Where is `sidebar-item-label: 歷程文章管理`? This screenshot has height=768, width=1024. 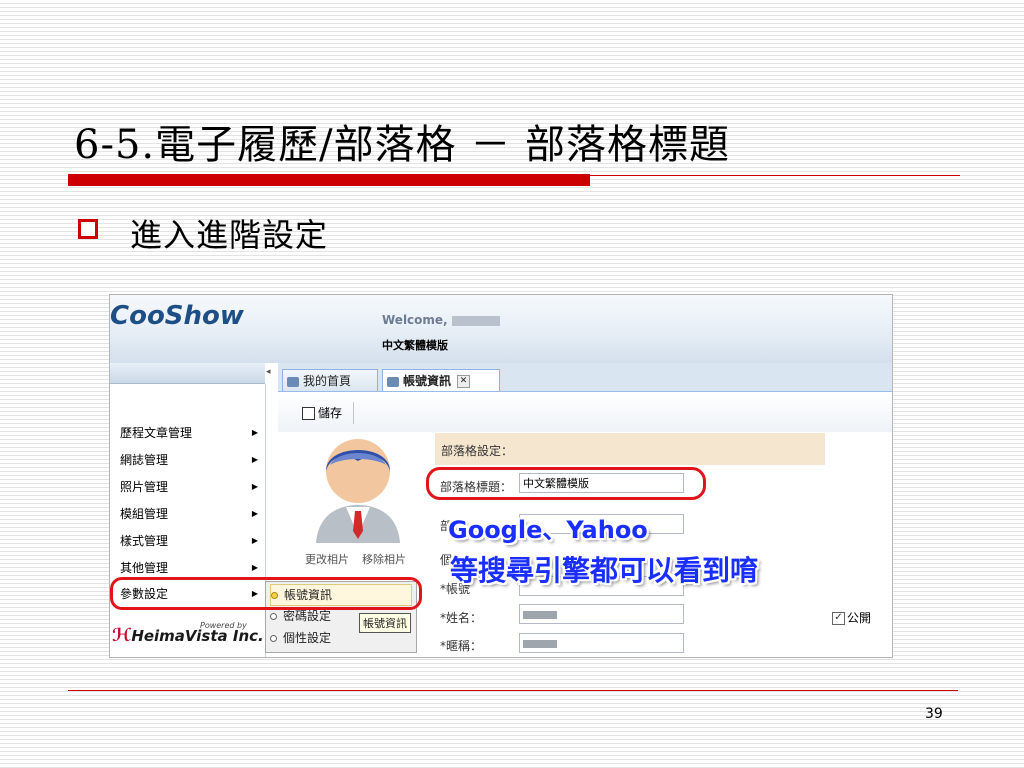
sidebar-item-label: 歷程文章管理 is located at coordinates (156, 433).